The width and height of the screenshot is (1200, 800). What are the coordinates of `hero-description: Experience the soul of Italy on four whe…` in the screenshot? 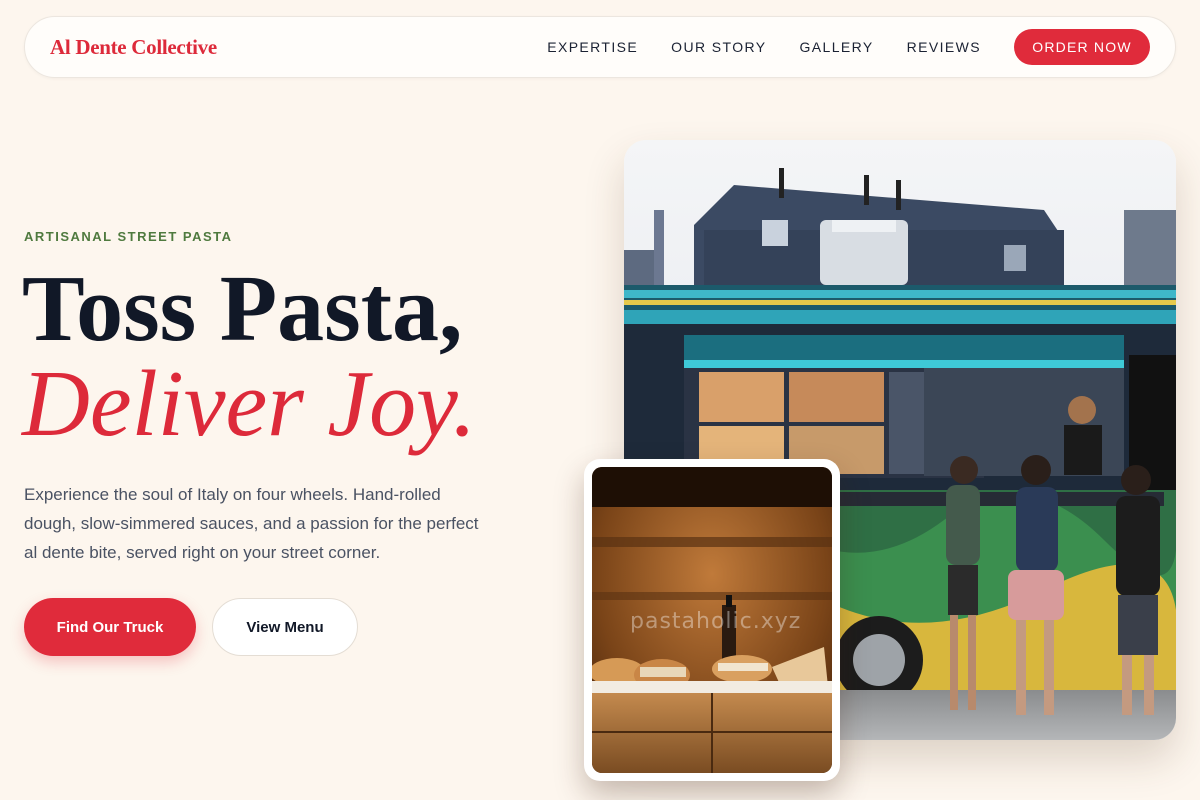 It's located at (251, 523).